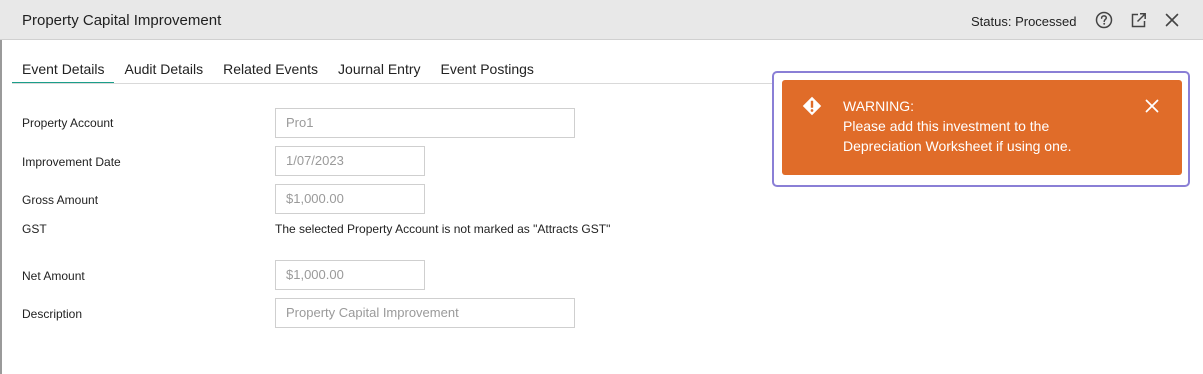  I want to click on net-amount-label: Net Amount, so click(53, 276).